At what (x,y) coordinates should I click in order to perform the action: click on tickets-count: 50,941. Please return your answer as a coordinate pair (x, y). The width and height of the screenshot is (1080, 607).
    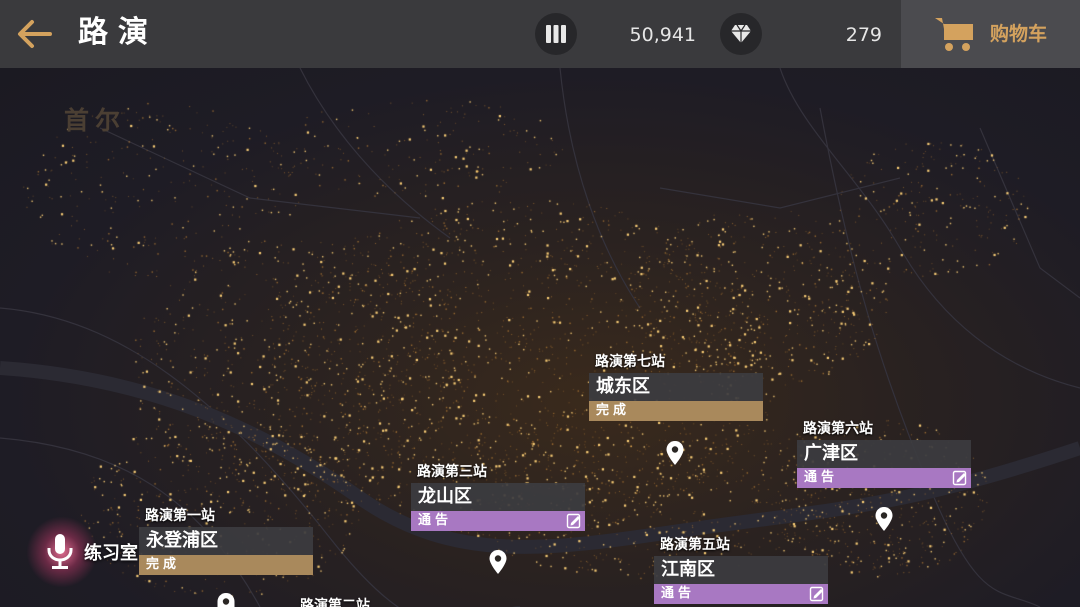
    Looking at the image, I should click on (662, 35).